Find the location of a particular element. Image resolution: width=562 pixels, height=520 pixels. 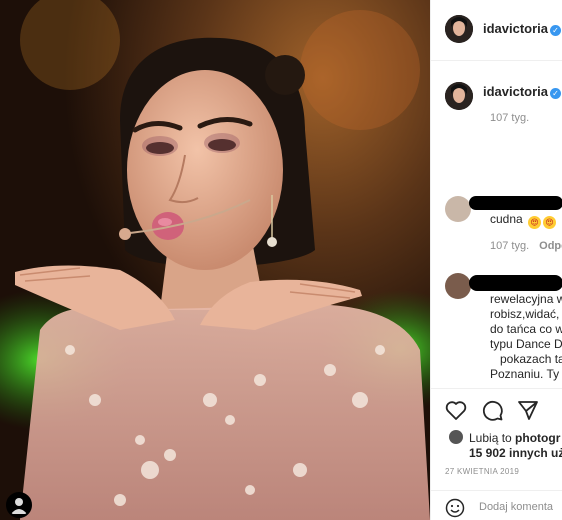

liker-username: photogr is located at coordinates (537, 438).